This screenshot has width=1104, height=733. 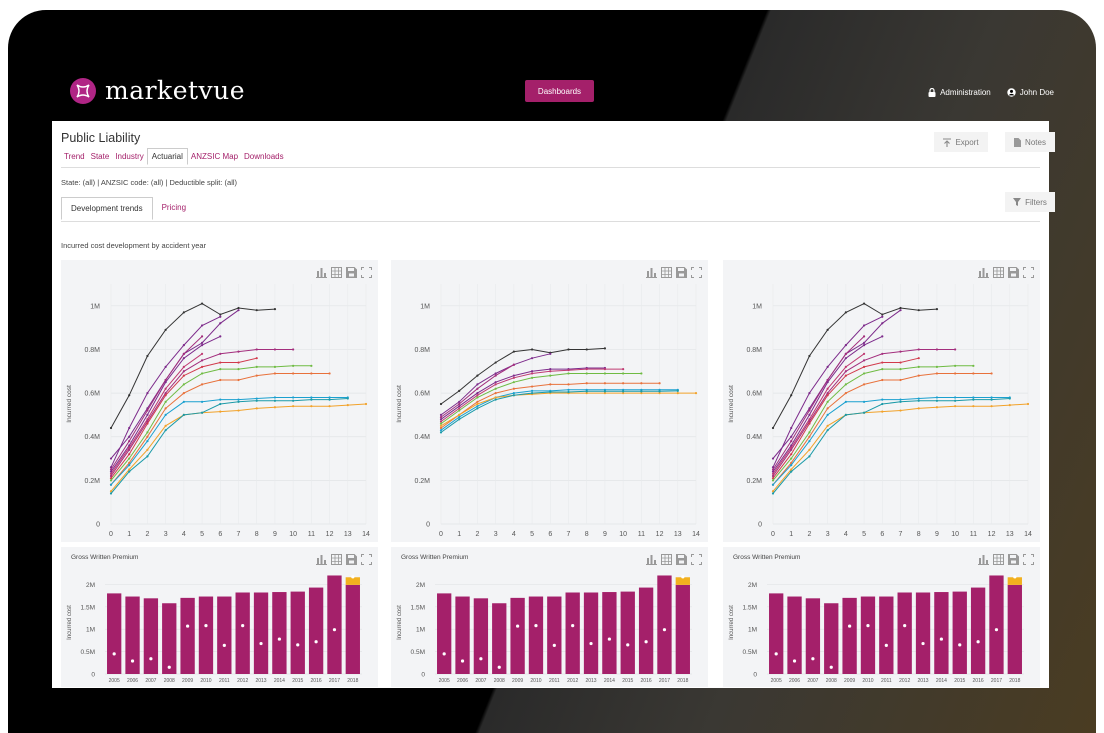 I want to click on y-tick-label: 0.2M, so click(x=754, y=481).